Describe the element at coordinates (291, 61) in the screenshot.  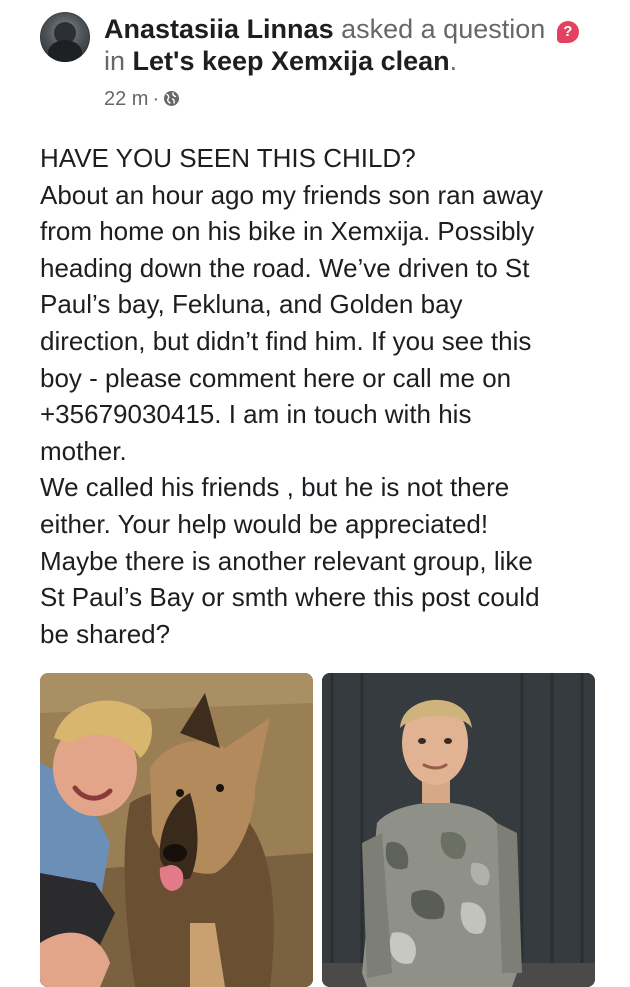
I see `group-name-link: Let's keep Xemxija clean` at that location.